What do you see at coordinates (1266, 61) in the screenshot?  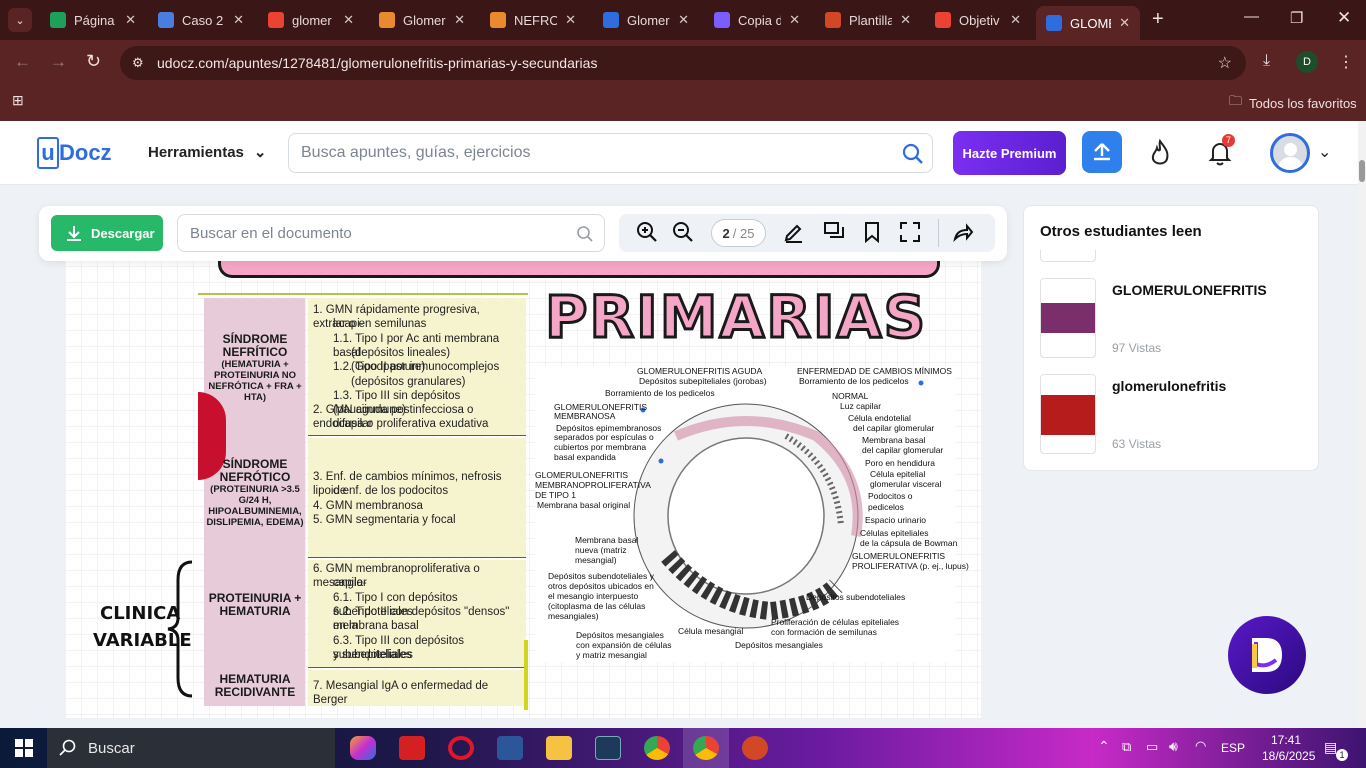 I see `download-icon: ⤓` at bounding box center [1266, 61].